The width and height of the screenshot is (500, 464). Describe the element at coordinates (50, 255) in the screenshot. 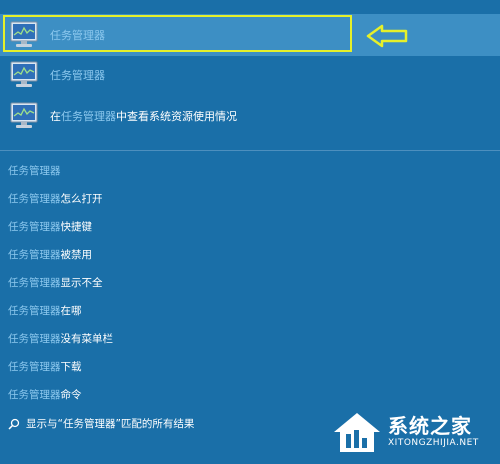

I see `suggestion-item-3: 任务管理器被禁用` at that location.